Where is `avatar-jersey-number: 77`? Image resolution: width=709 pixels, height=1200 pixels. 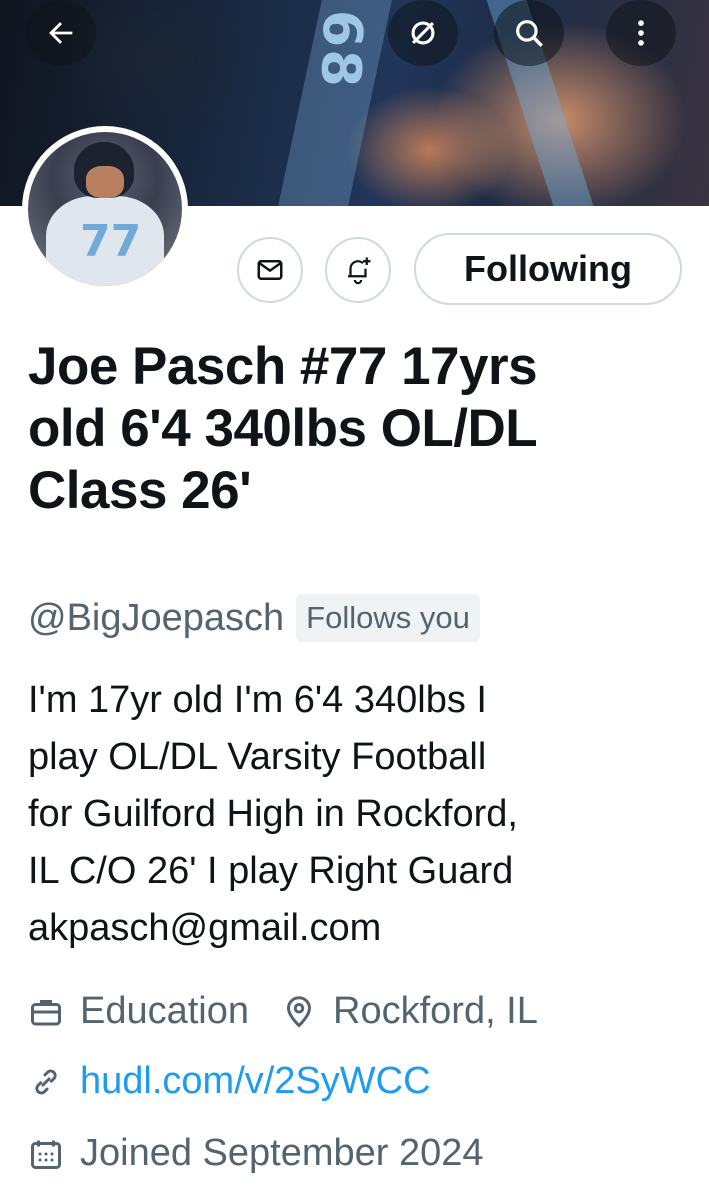 avatar-jersey-number: 77 is located at coordinates (111, 241).